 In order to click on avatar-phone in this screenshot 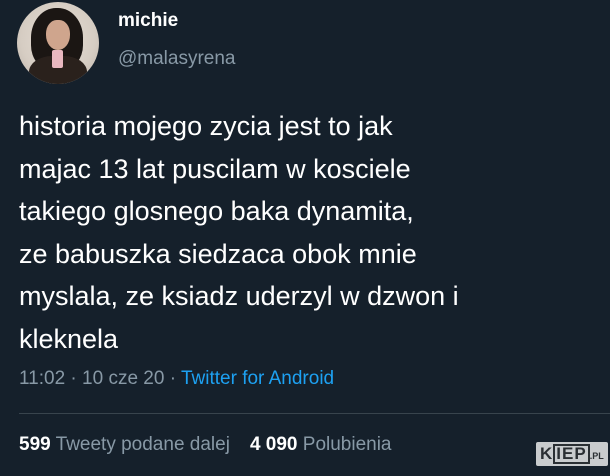, I will do `click(57, 59)`.